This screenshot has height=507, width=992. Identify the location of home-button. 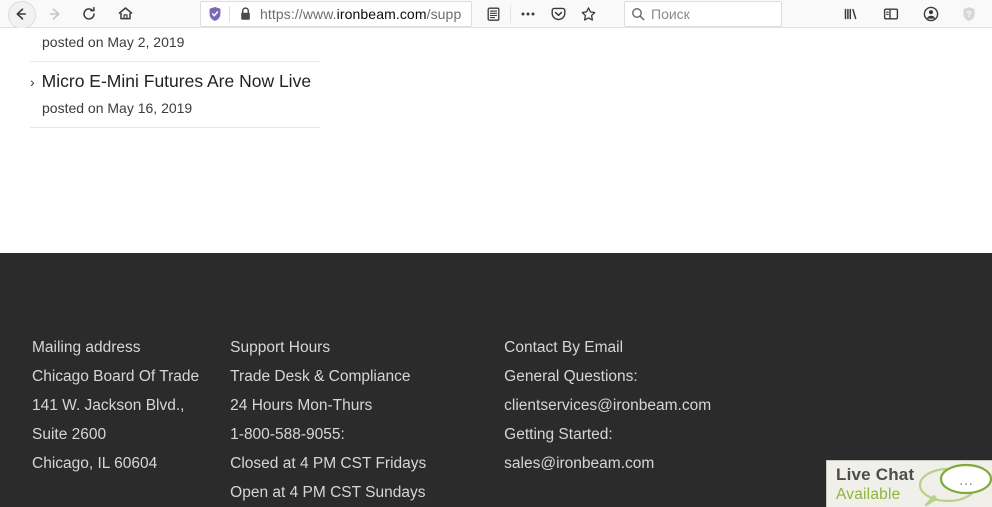
(125, 14).